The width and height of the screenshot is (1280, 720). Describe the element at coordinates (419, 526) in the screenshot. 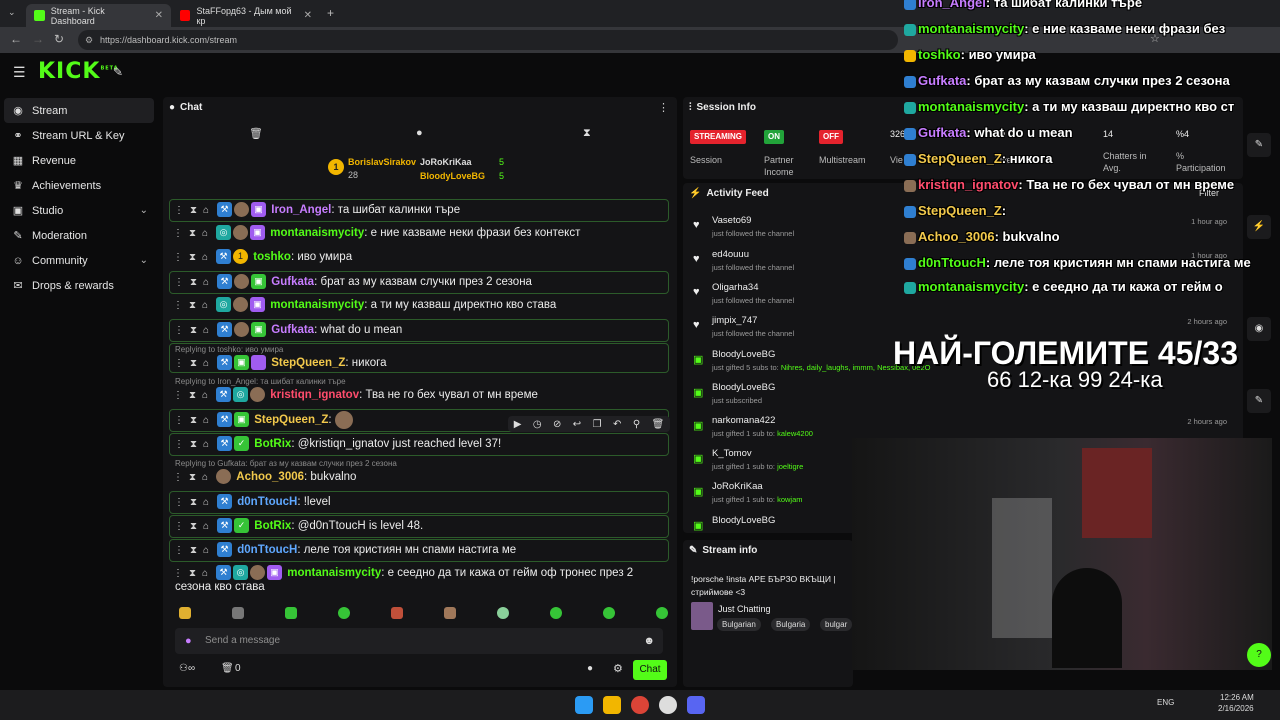

I see `chat-message: ⋮⧗⌂ ⚒ ✓ BotRix: @d0nTtoucH is level 48.` at that location.